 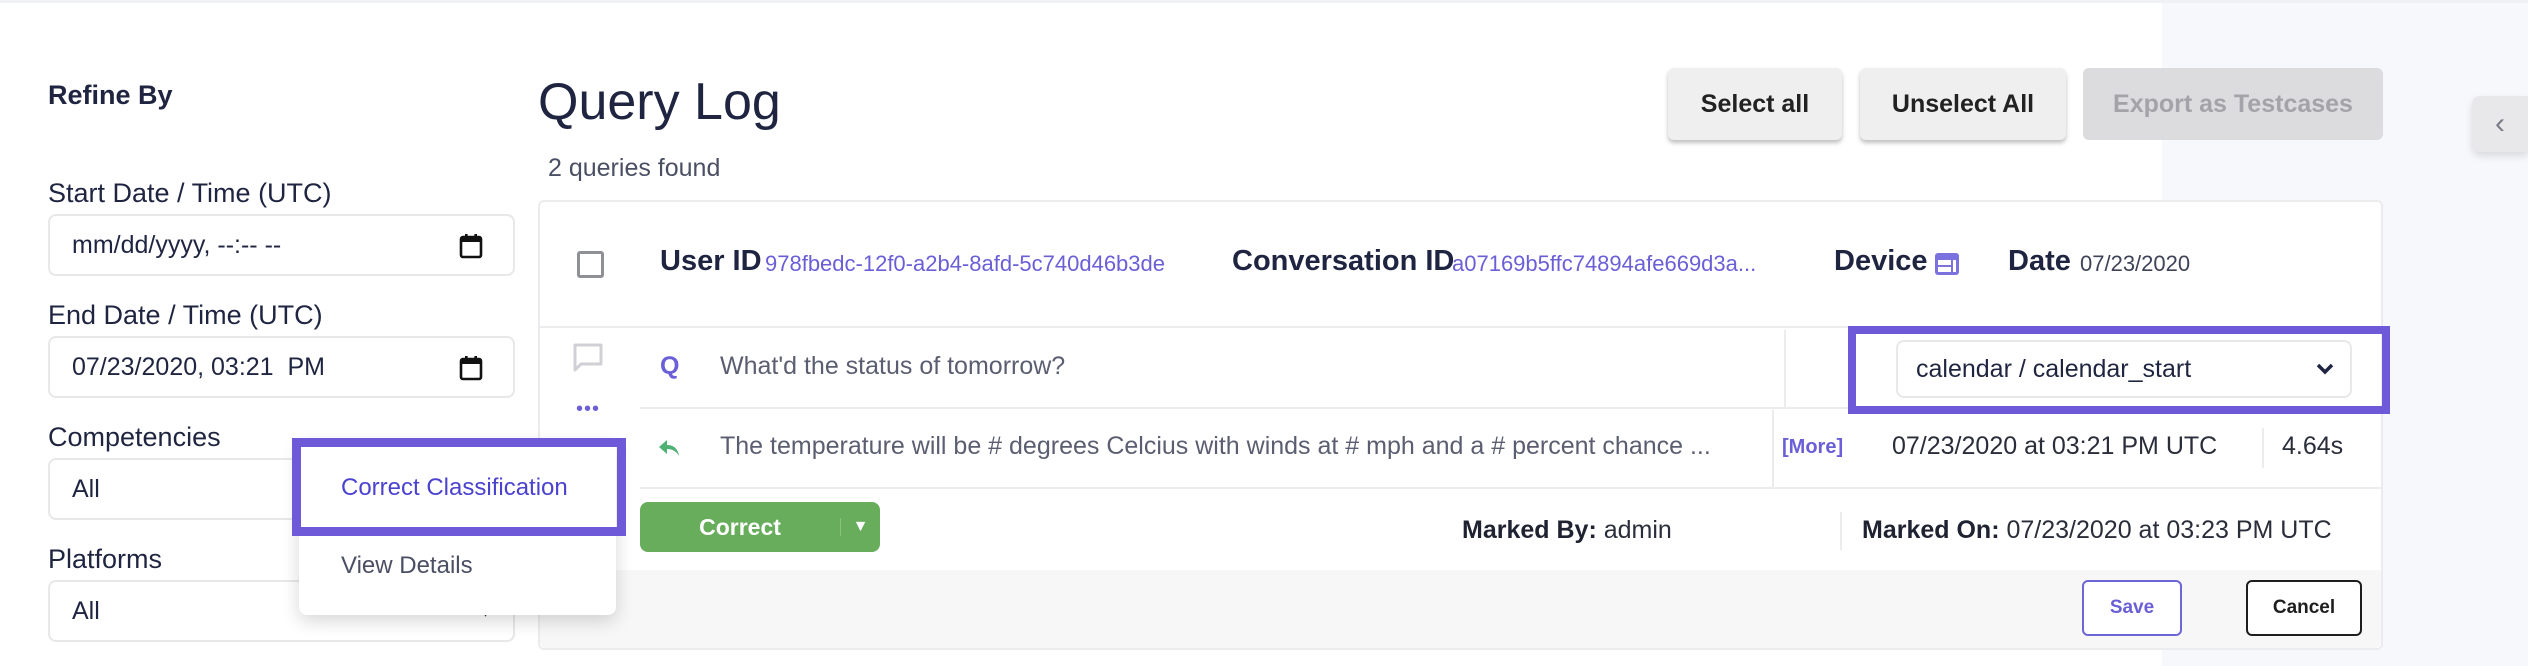 What do you see at coordinates (110, 95) in the screenshot?
I see `refine-by-heading: Refine By` at bounding box center [110, 95].